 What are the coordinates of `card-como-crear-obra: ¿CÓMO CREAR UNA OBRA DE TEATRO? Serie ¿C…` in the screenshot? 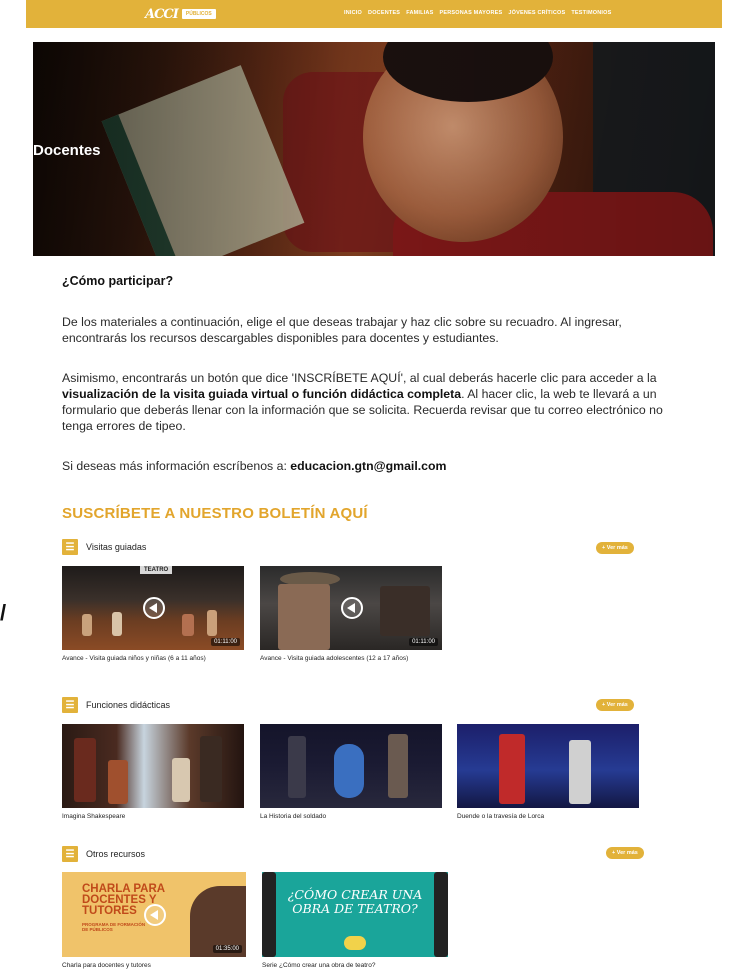 It's located at (355, 921).